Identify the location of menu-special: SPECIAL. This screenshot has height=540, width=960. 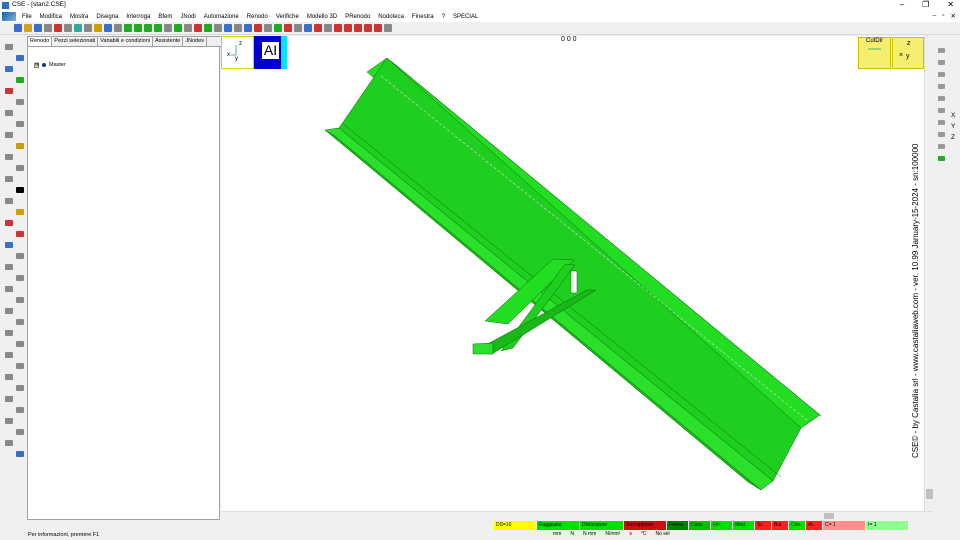
(465, 17).